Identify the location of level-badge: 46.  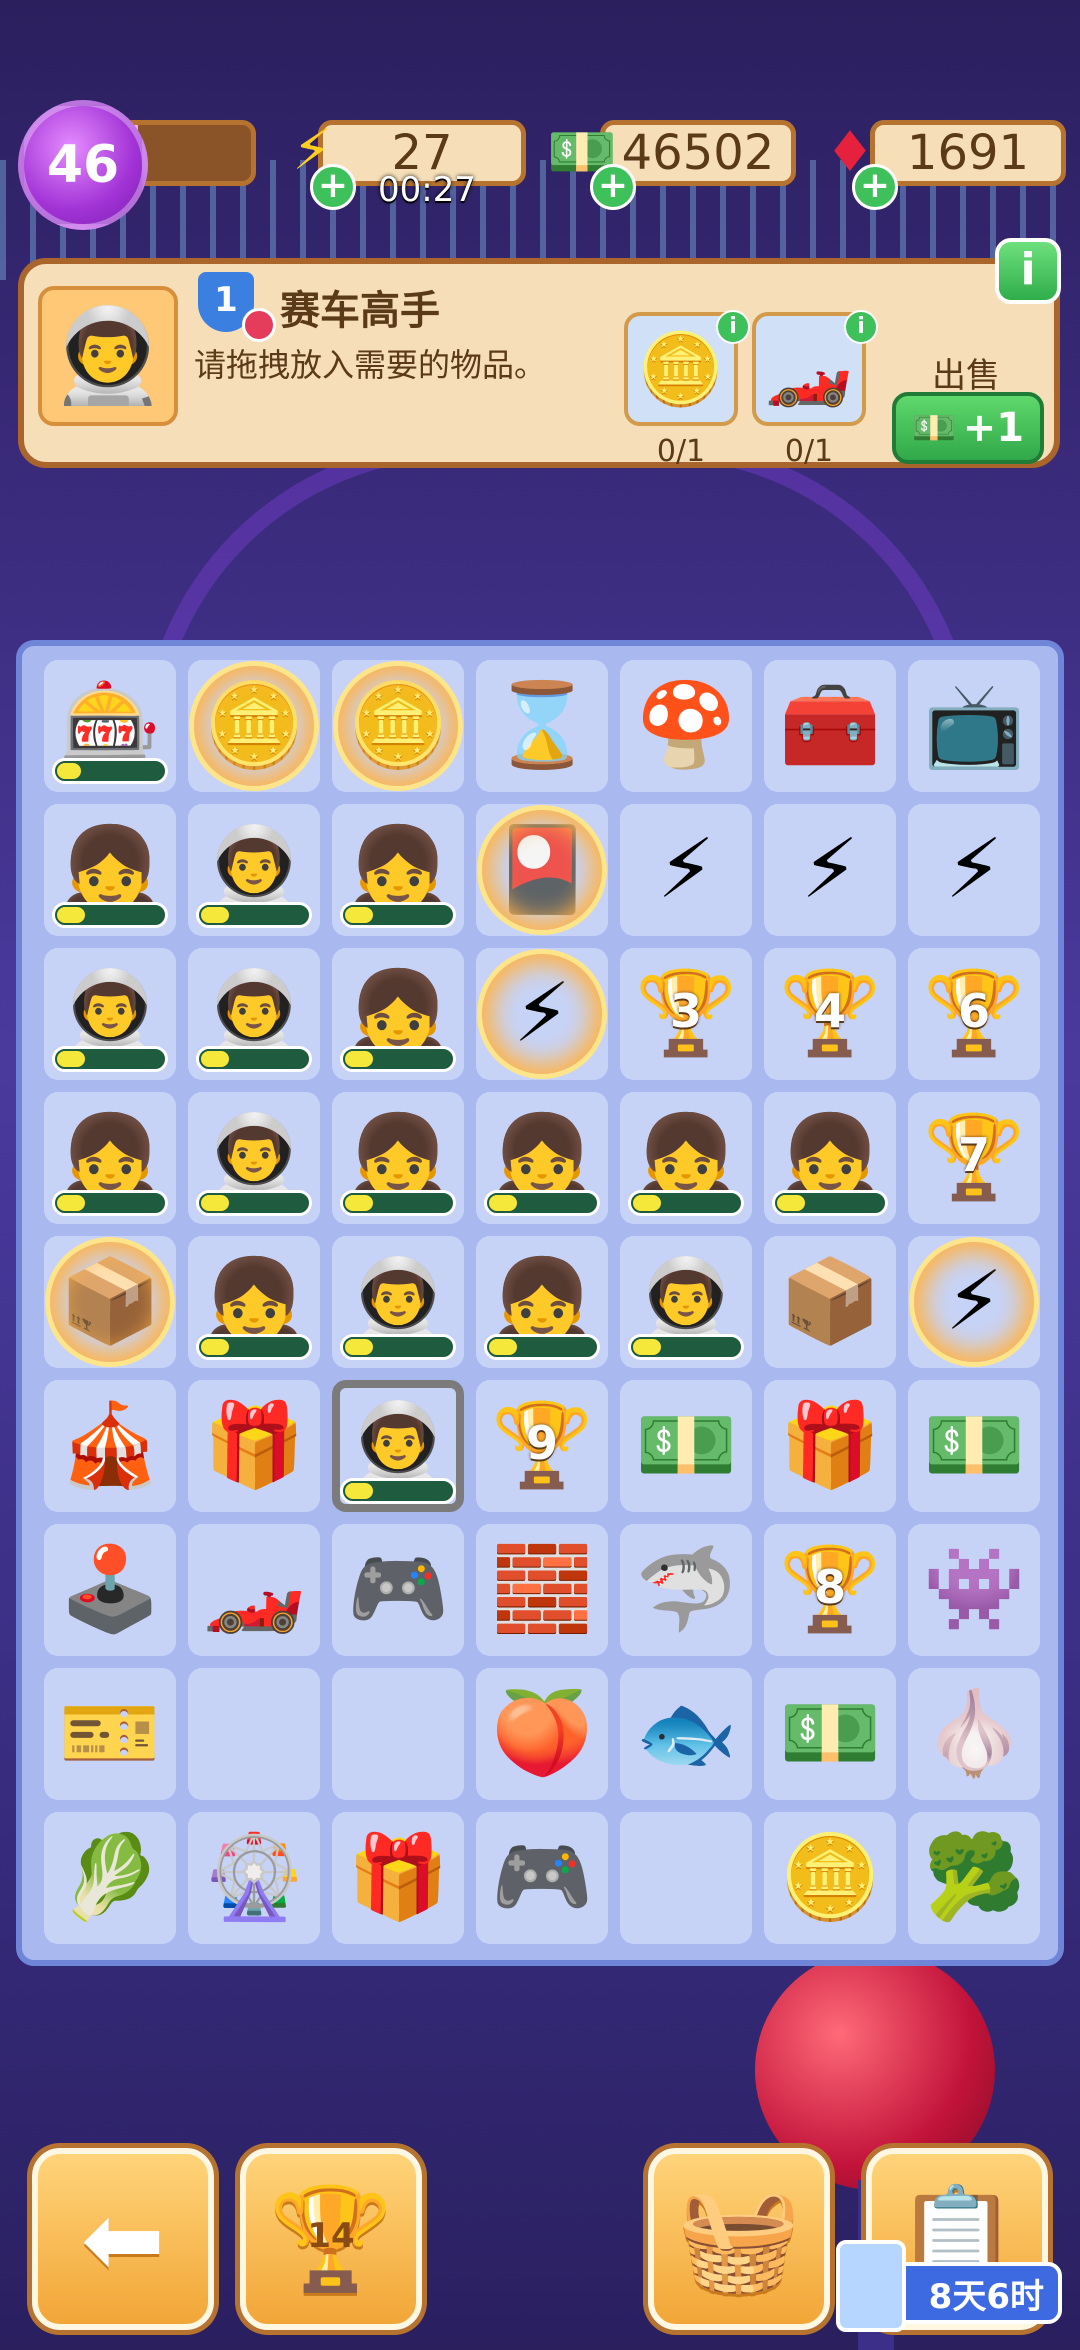
(83, 165).